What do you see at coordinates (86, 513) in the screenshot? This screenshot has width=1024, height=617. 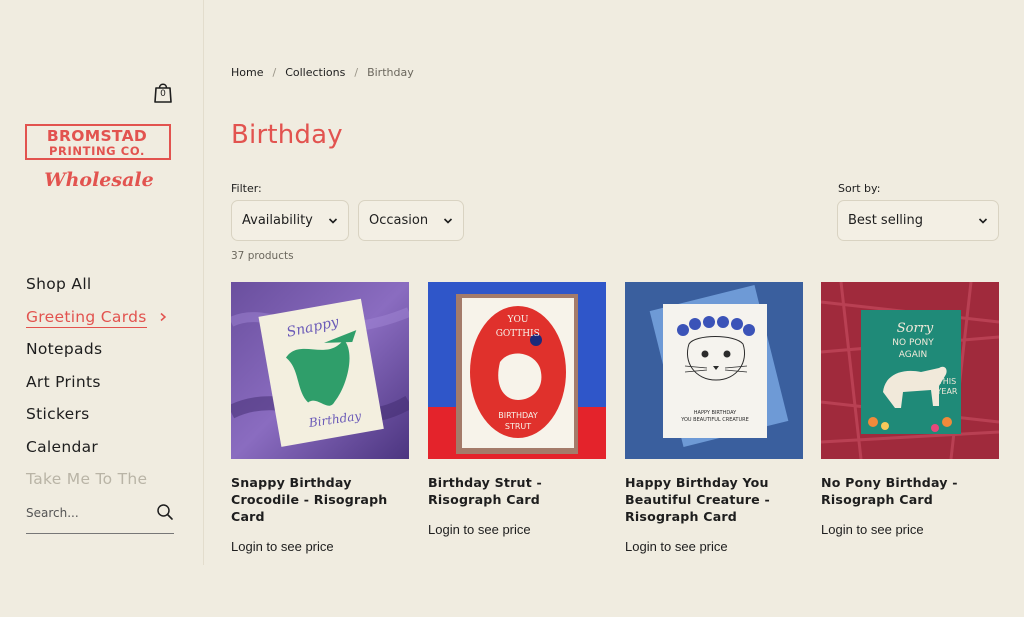 I see `search-input` at bounding box center [86, 513].